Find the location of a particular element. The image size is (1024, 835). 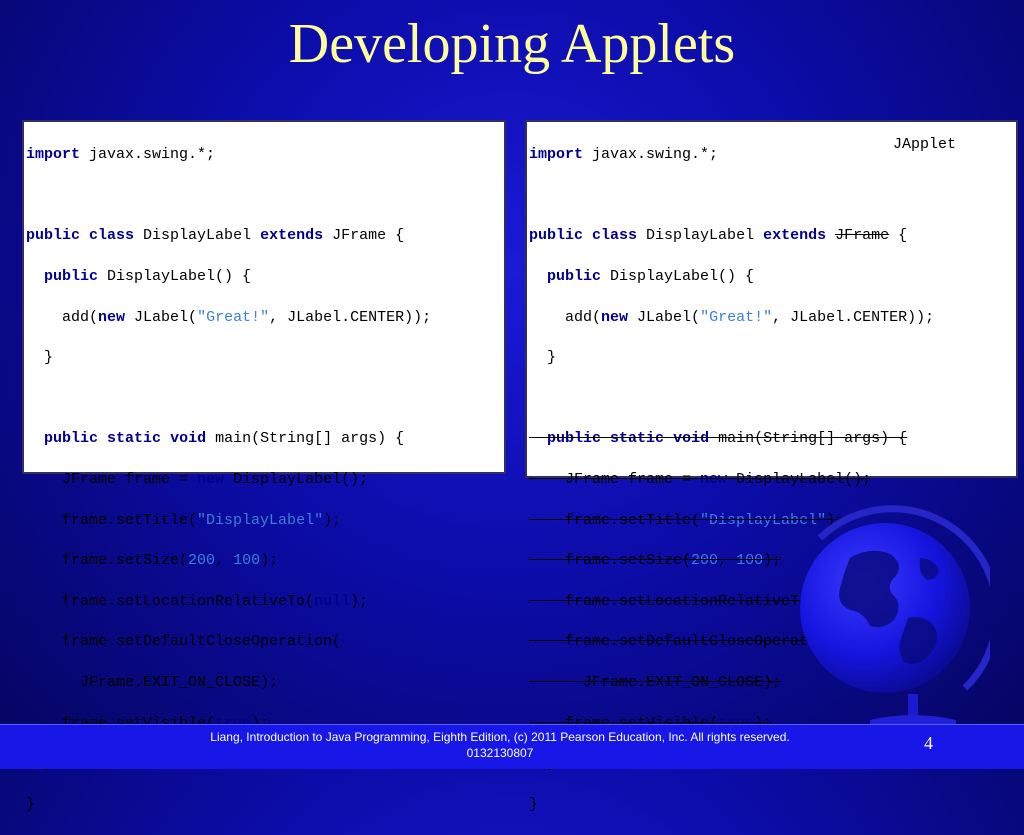

struck-code-line: public static void main(String[] args) { is located at coordinates (772, 439).